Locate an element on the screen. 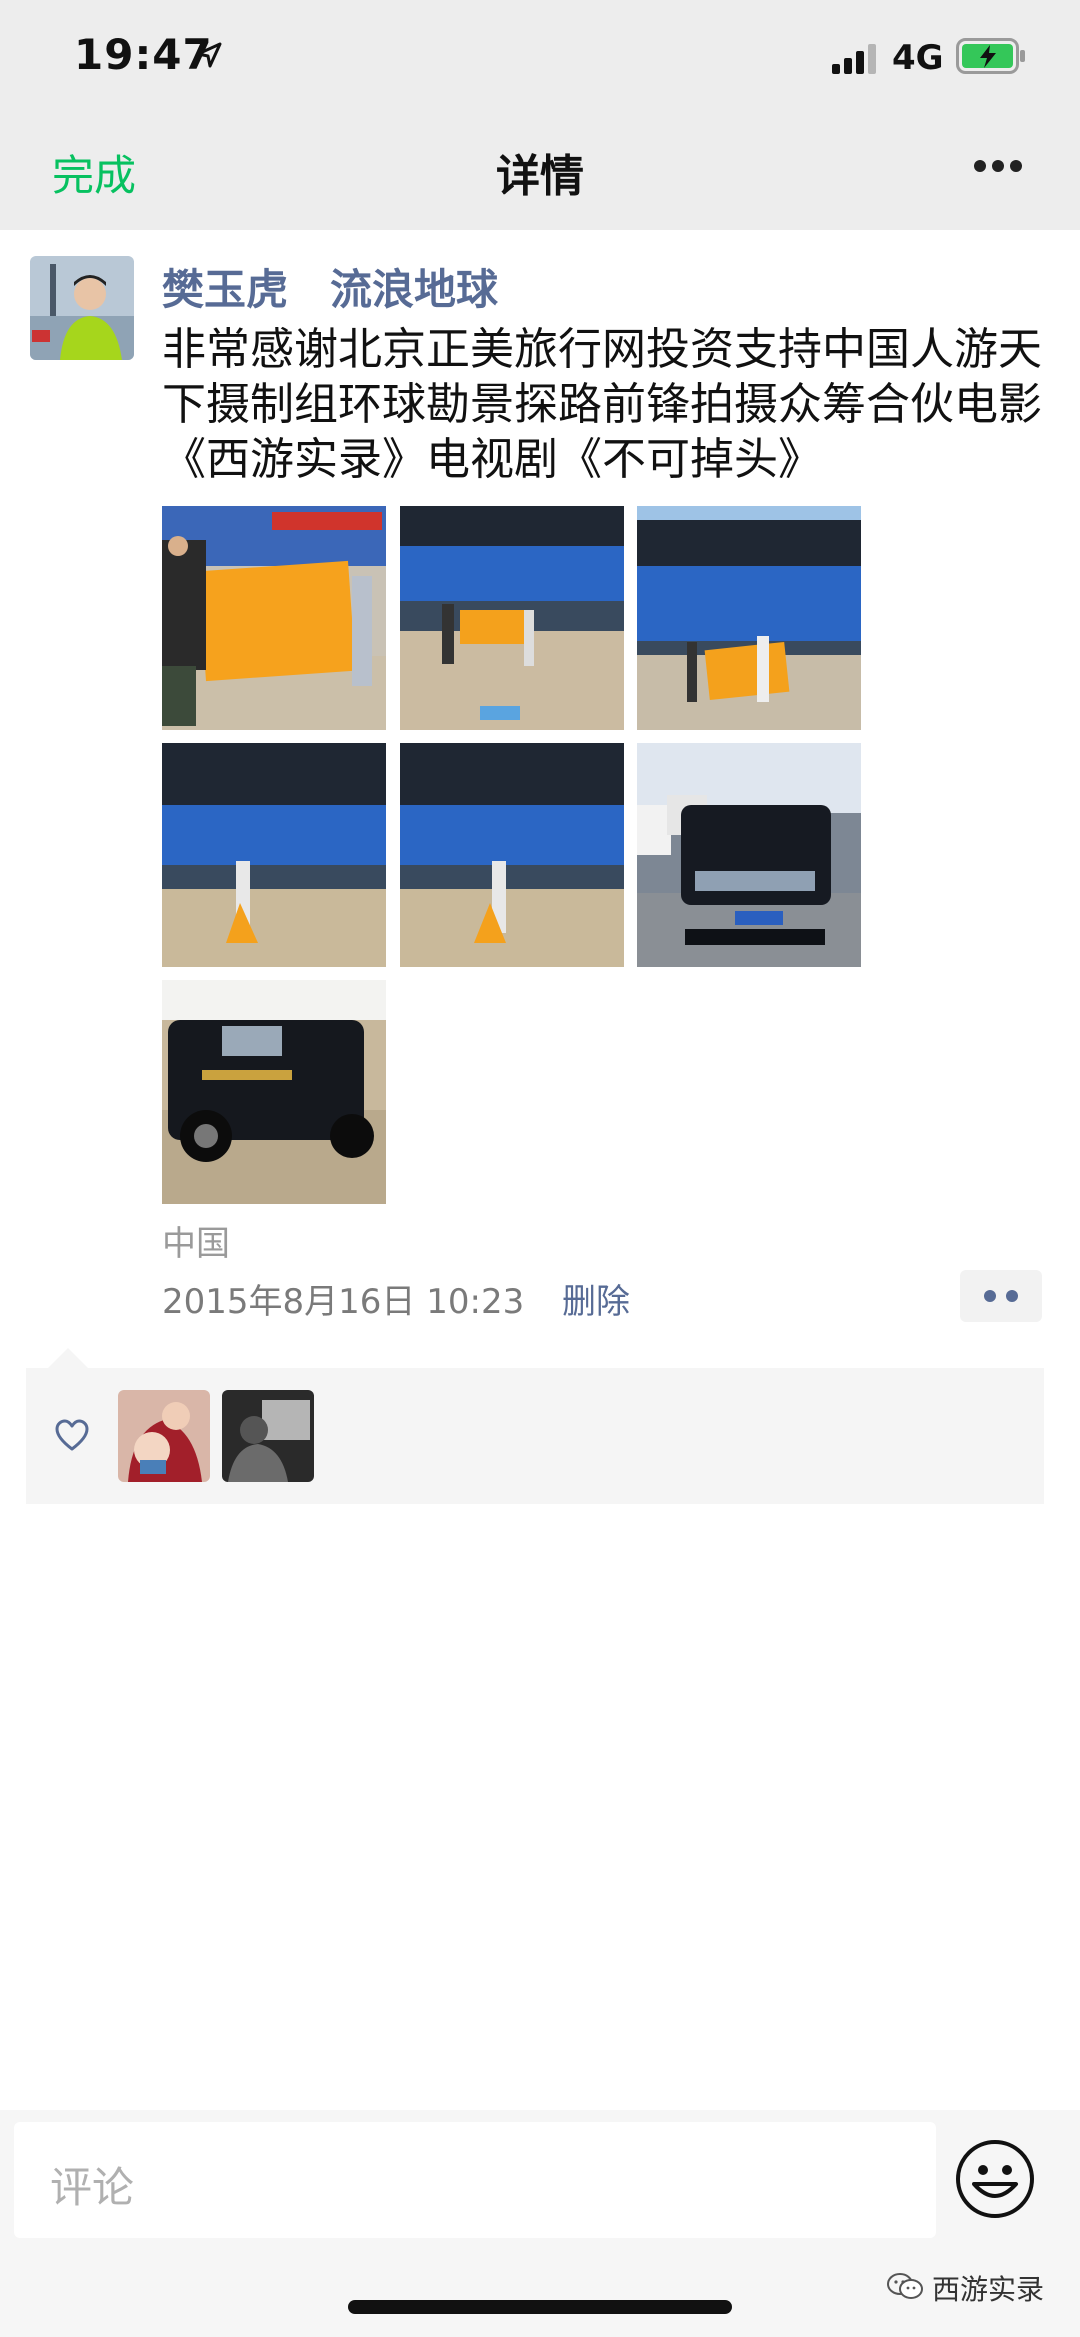  likes-pointer is located at coordinates (68, 1358).